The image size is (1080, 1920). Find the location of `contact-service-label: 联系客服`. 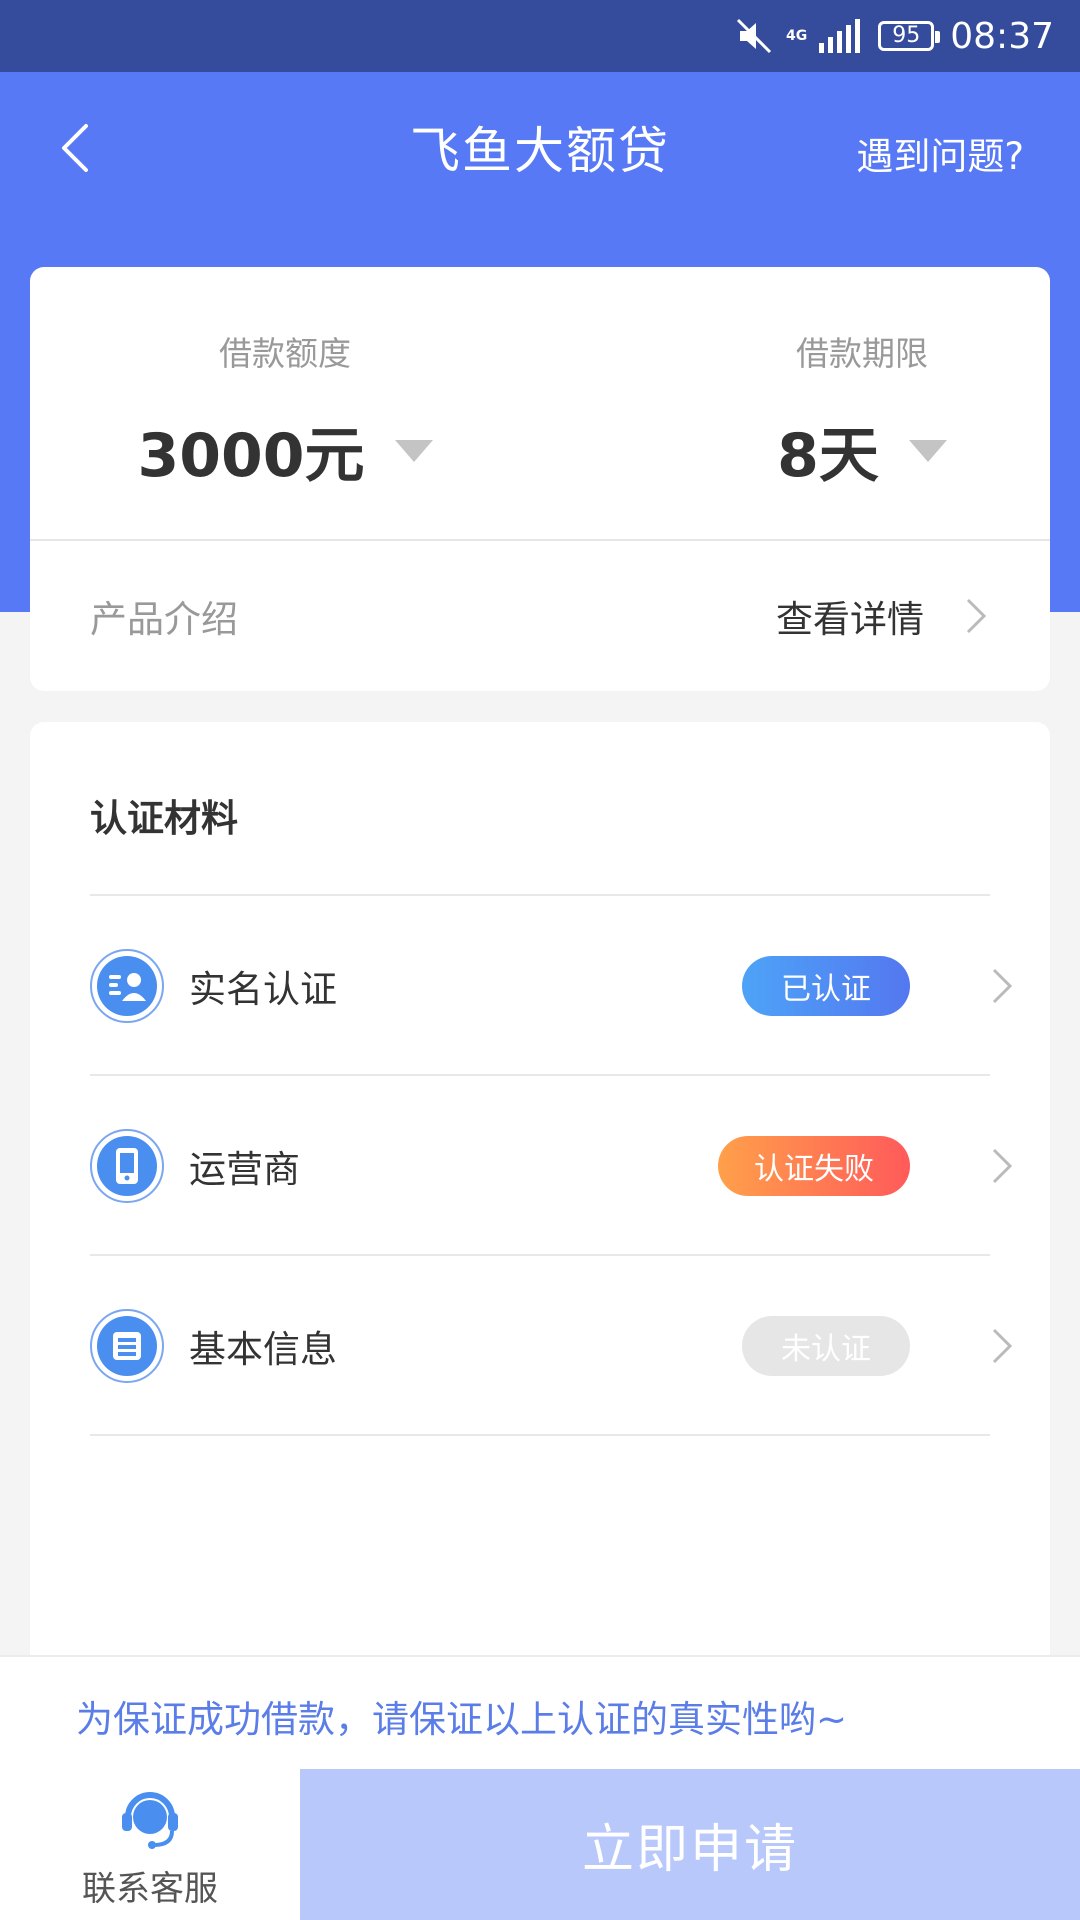

contact-service-label: 联系客服 is located at coordinates (150, 1889).